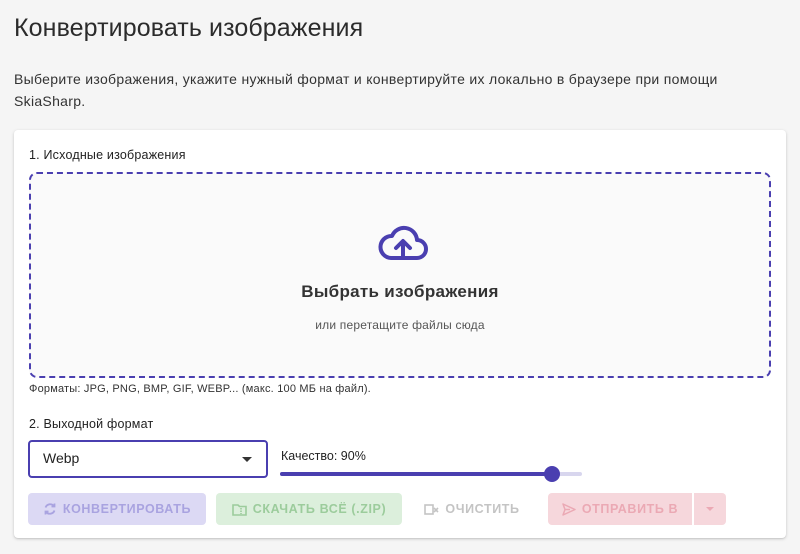 Image resolution: width=800 pixels, height=554 pixels. What do you see at coordinates (148, 459) in the screenshot?
I see `output-format-select: Webp` at bounding box center [148, 459].